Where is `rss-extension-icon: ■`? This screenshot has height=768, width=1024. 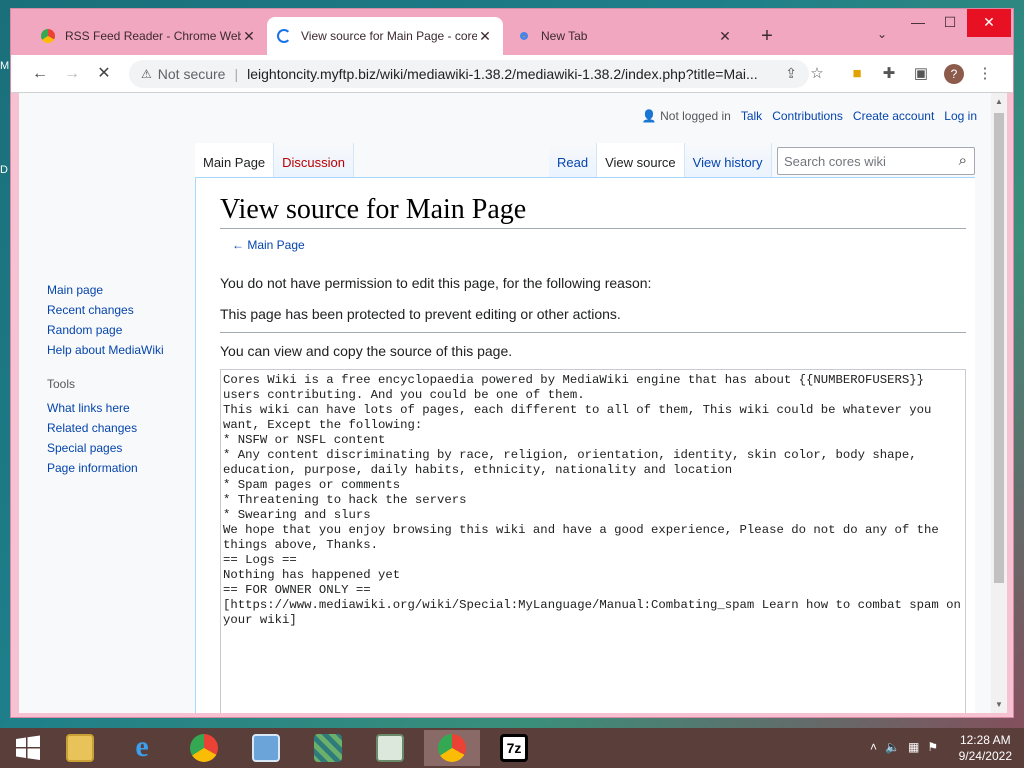 rss-extension-icon: ■ is located at coordinates (857, 74).